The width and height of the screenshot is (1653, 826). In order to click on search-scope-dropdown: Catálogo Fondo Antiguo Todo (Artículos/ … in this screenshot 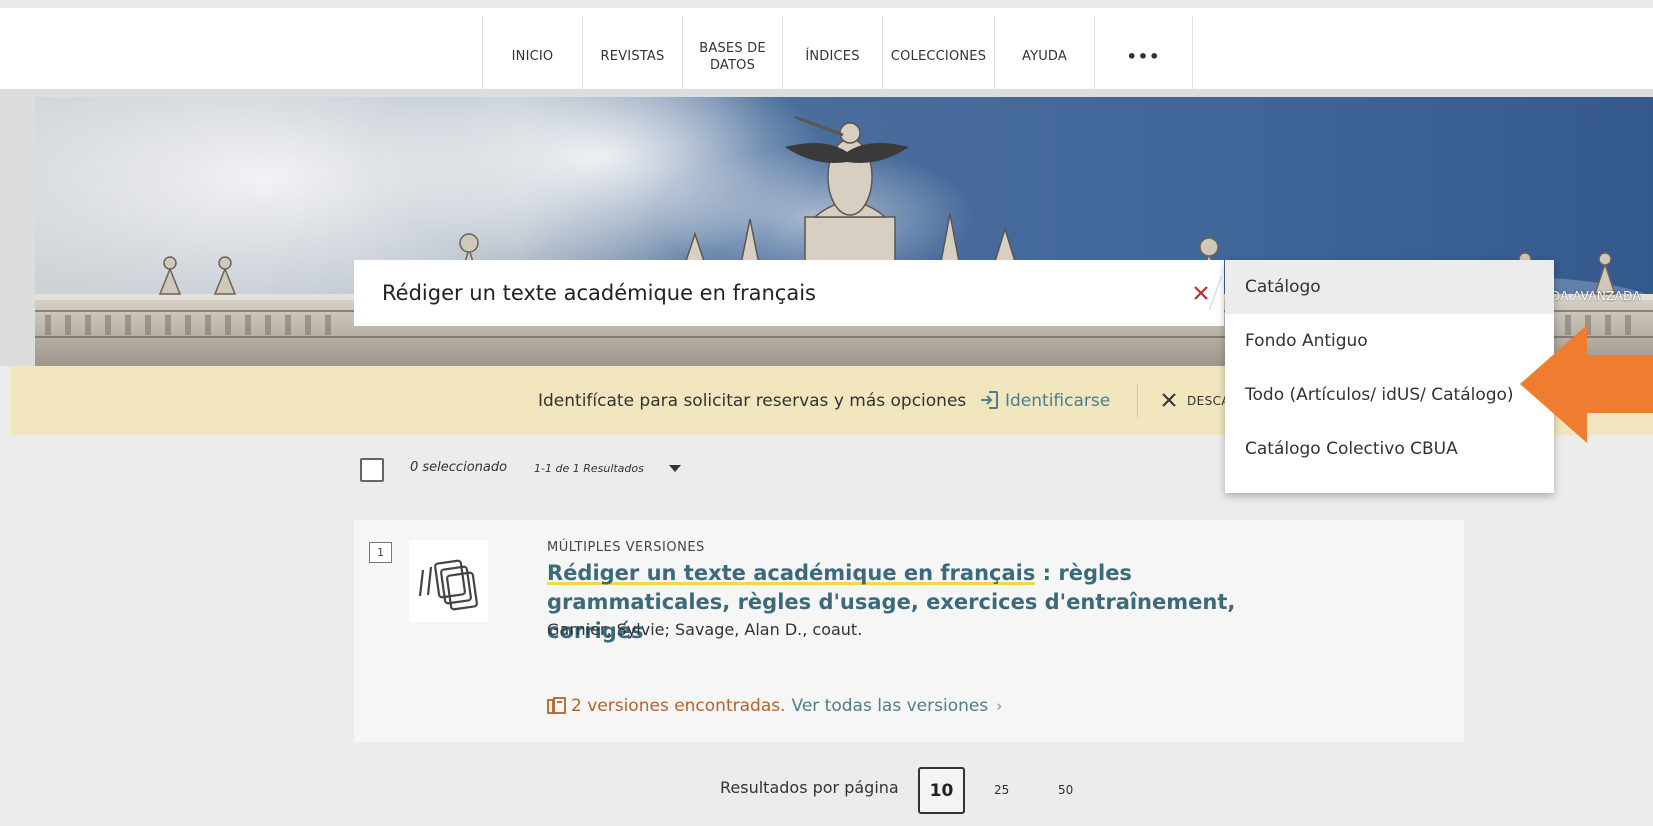, I will do `click(1389, 376)`.